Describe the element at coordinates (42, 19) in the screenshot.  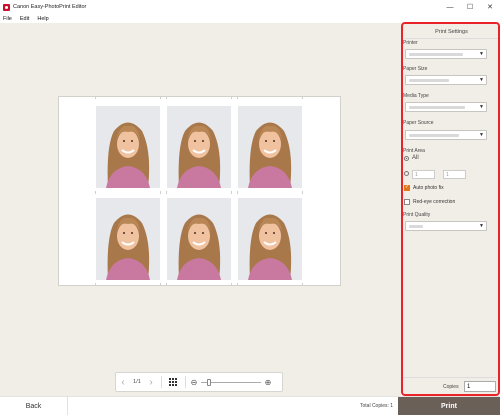
I see `menu-help: Help` at that location.